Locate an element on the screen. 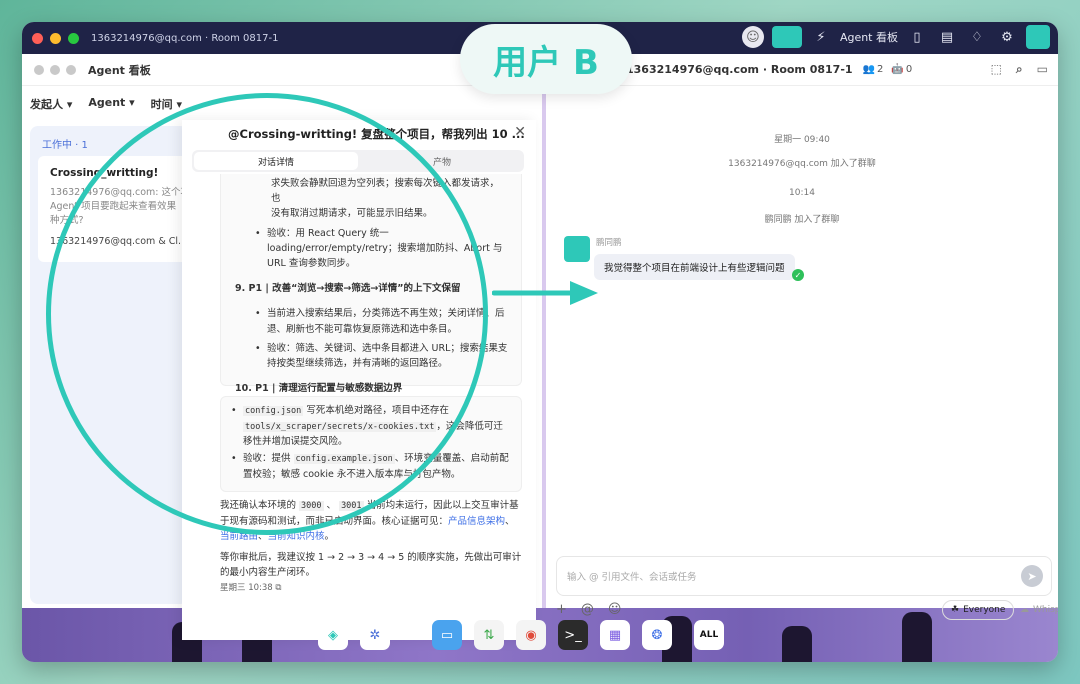 The width and height of the screenshot is (1080, 684). transfer-icon: ⇅ is located at coordinates (489, 635).